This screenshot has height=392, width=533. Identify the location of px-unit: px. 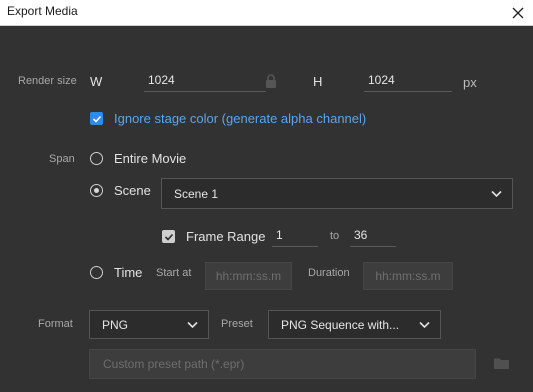
(470, 82).